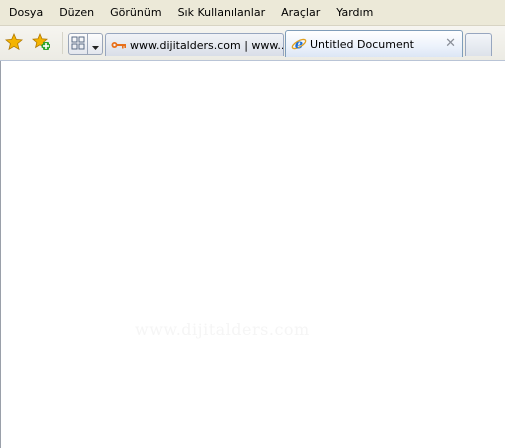 Image resolution: width=505 pixels, height=448 pixels. Describe the element at coordinates (62, 43) in the screenshot. I see `toolbar-separator` at that location.